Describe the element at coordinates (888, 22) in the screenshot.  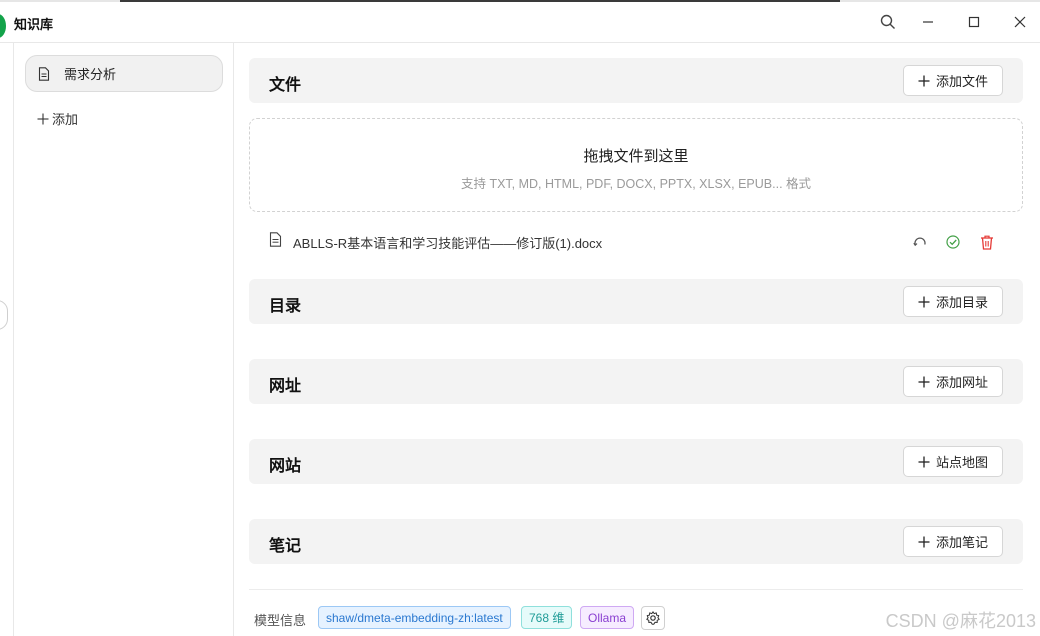
I see `search-icon` at that location.